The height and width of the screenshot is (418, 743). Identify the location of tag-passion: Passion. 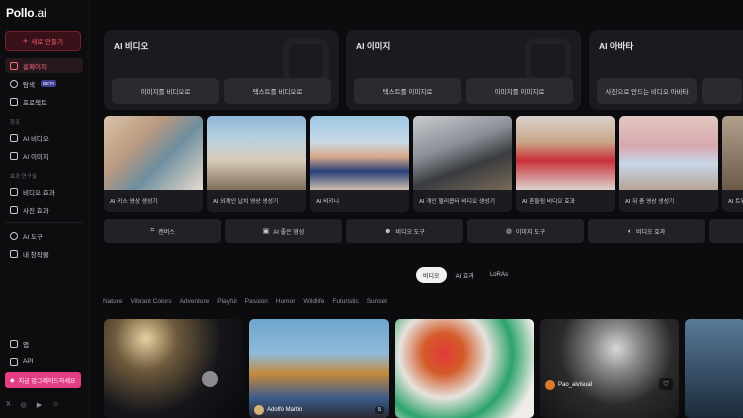
(256, 301).